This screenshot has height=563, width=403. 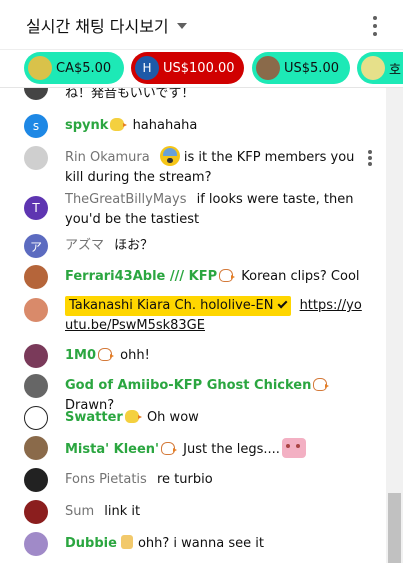 I want to click on chat-message: God of Amiibo-KFP Ghost Chicken Drawn?, so click(x=193, y=392).